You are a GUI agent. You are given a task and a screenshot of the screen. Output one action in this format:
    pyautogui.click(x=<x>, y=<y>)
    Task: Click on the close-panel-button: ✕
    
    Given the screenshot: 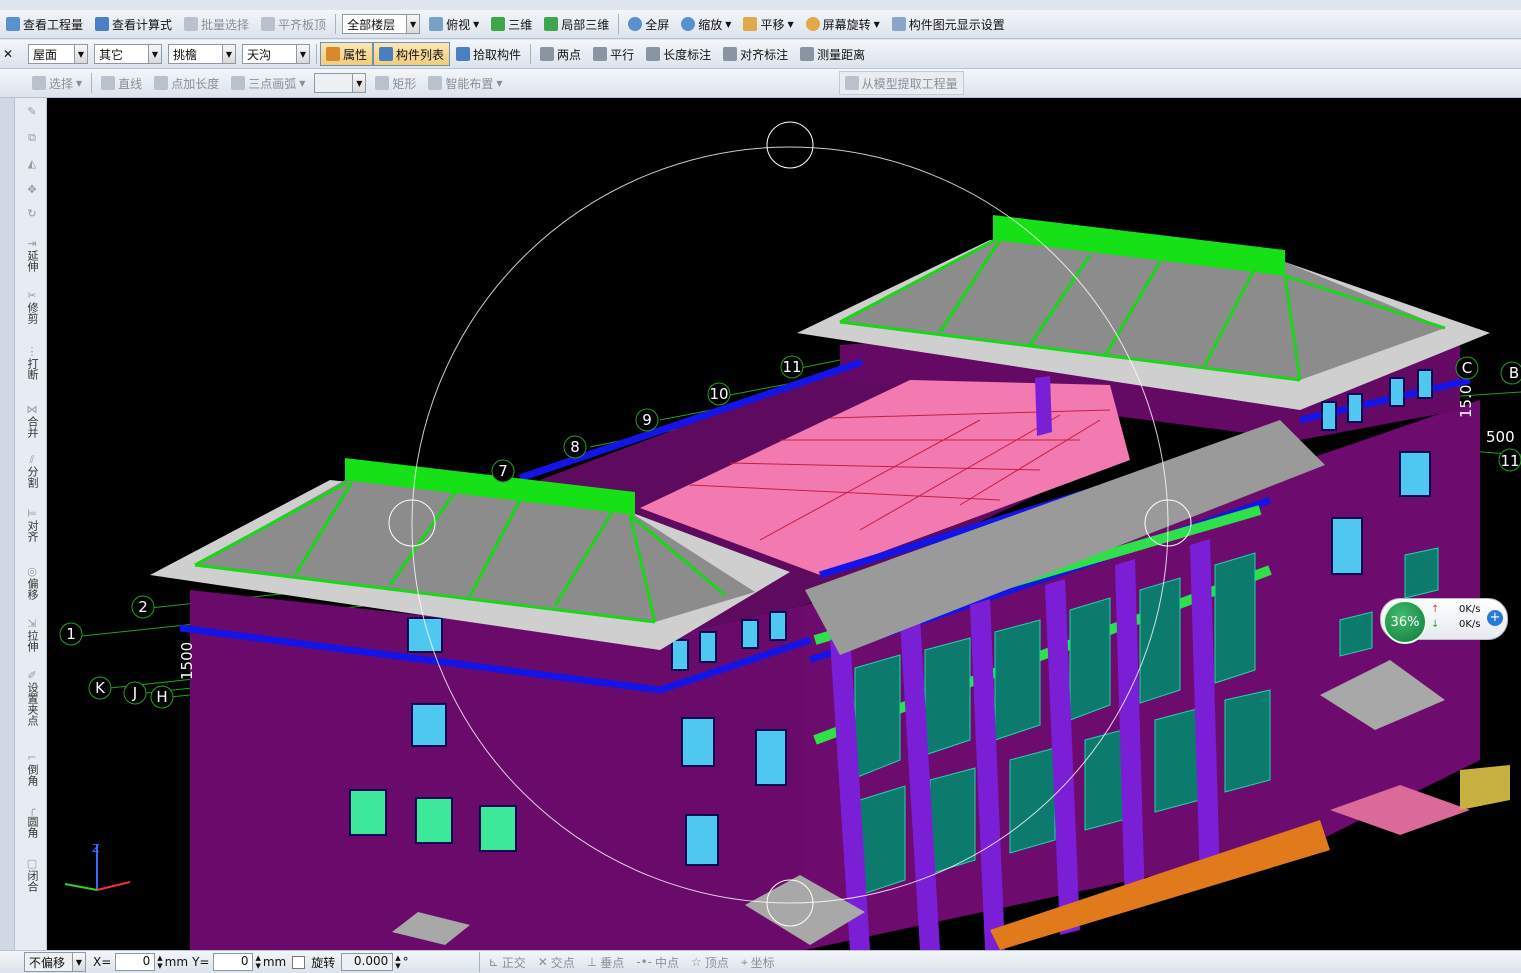 What is the action you would take?
    pyautogui.click(x=9, y=54)
    